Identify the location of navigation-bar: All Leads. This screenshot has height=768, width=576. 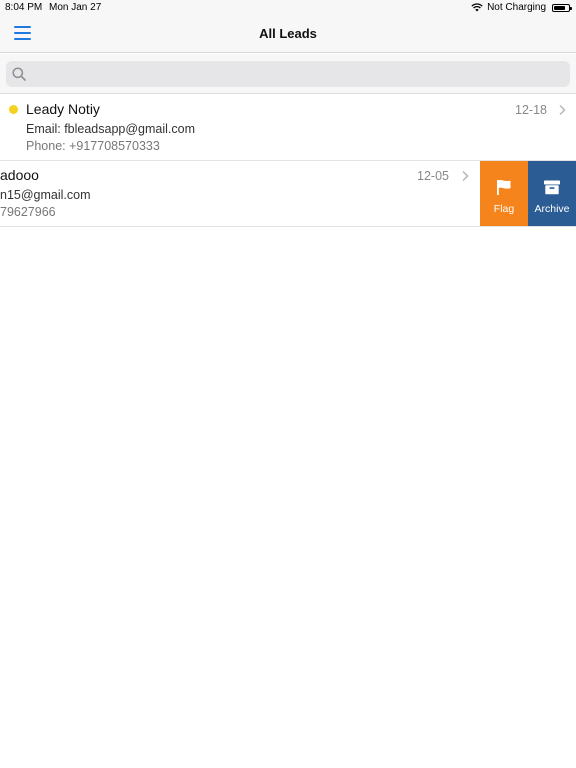
(288, 34).